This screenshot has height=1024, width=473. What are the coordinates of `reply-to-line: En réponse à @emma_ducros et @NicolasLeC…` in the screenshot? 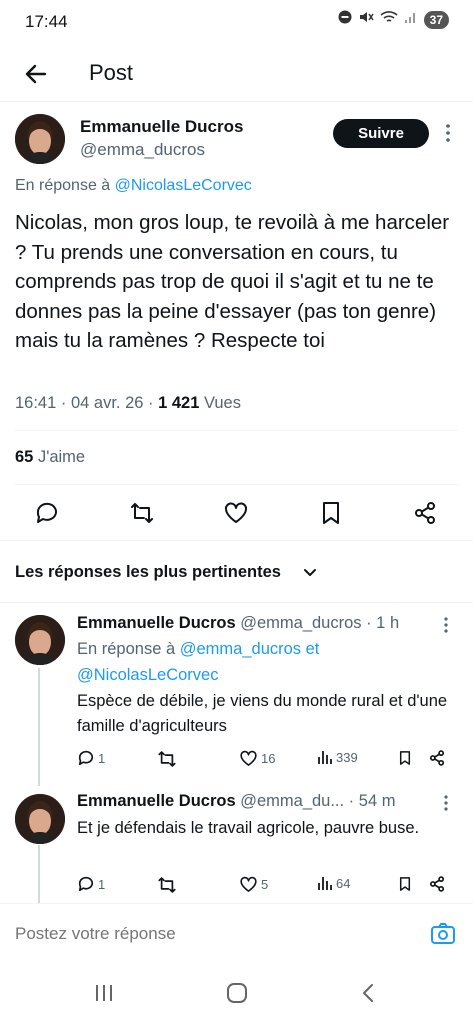 It's located at (267, 662).